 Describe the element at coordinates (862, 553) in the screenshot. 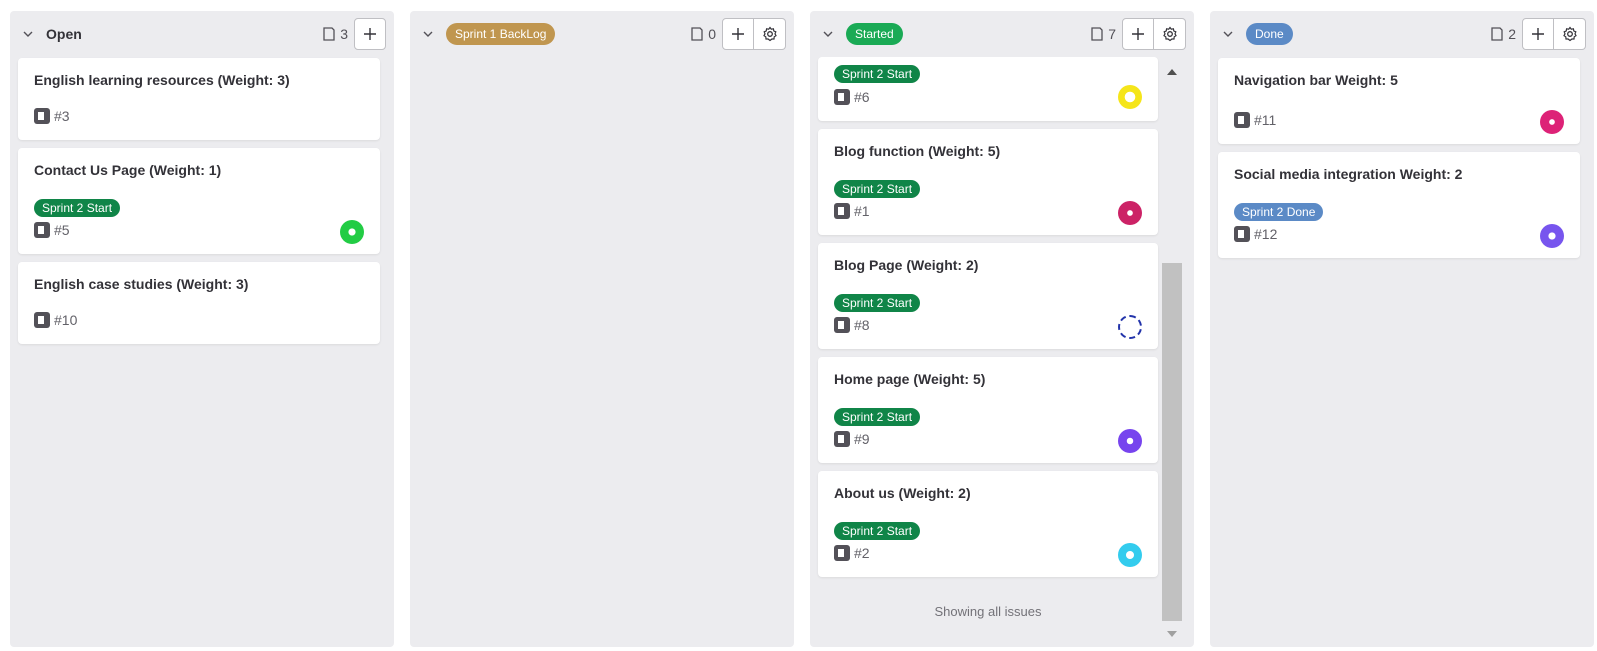

I see `issue-number: #2` at that location.